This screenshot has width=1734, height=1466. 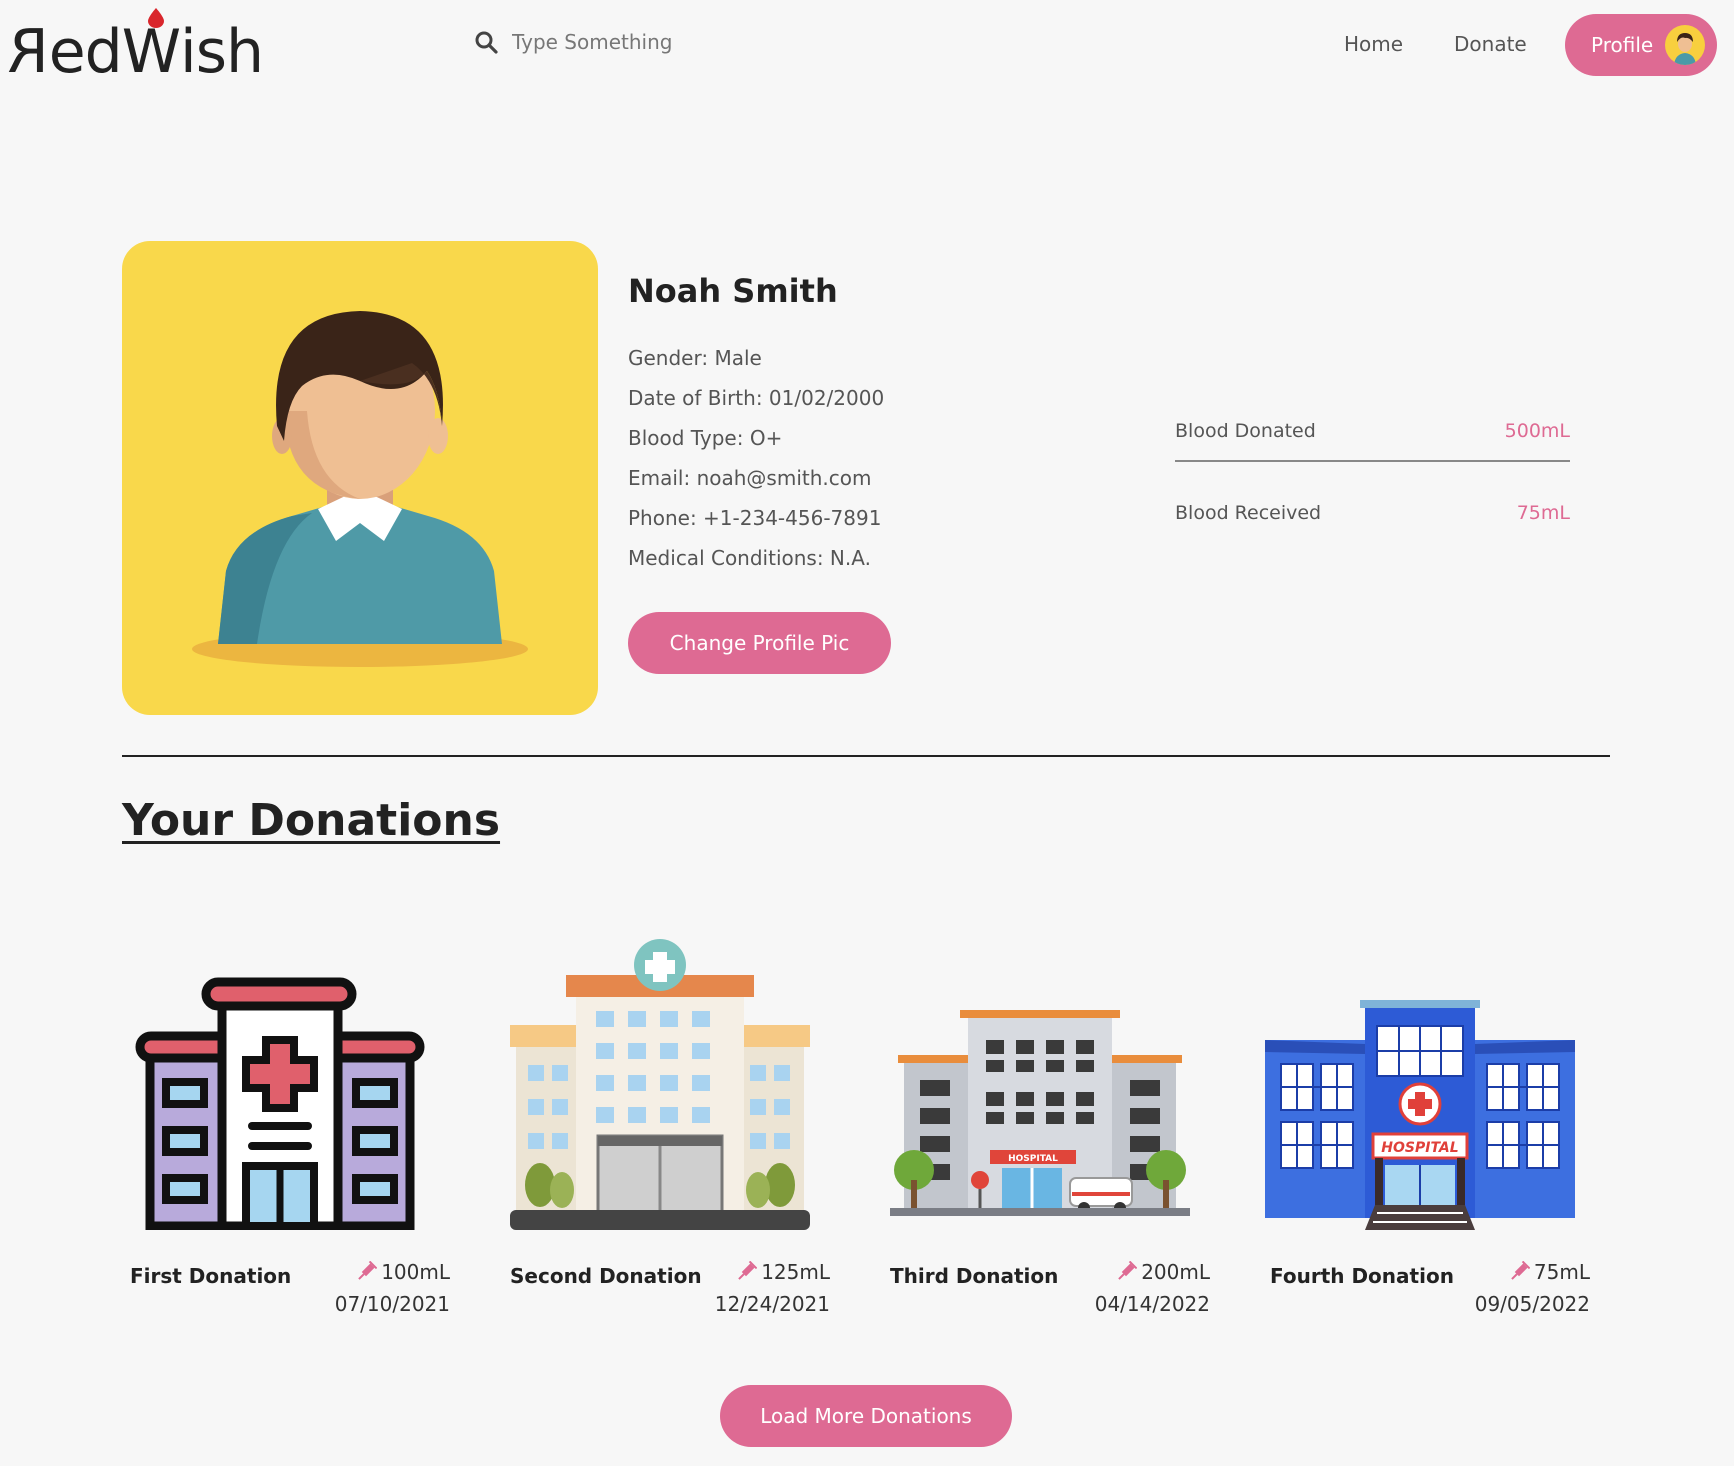 I want to click on donation-amount: 75mL, so click(x=1549, y=1272).